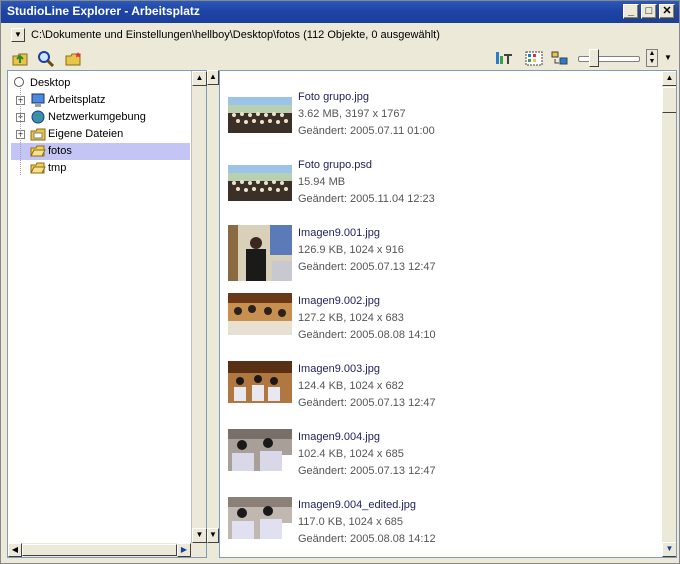 The width and height of the screenshot is (680, 564). I want to click on file-modified: Geändert: 2005.08.08 14:12, so click(367, 539).